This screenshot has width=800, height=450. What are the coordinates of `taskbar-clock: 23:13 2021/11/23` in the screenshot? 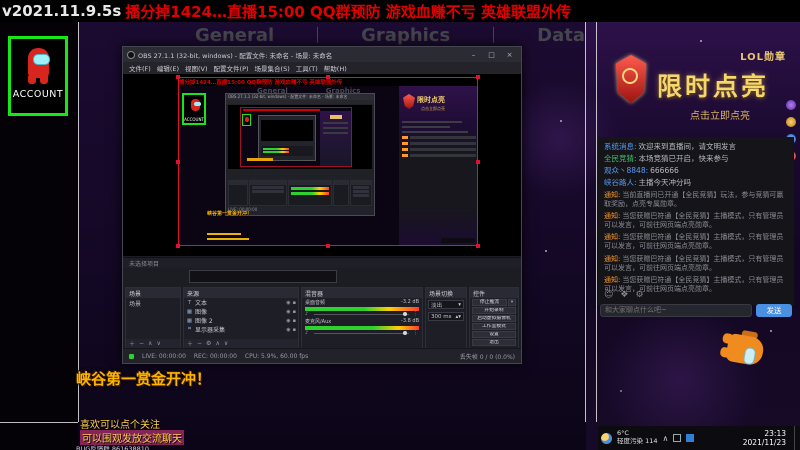 It's located at (764, 438).